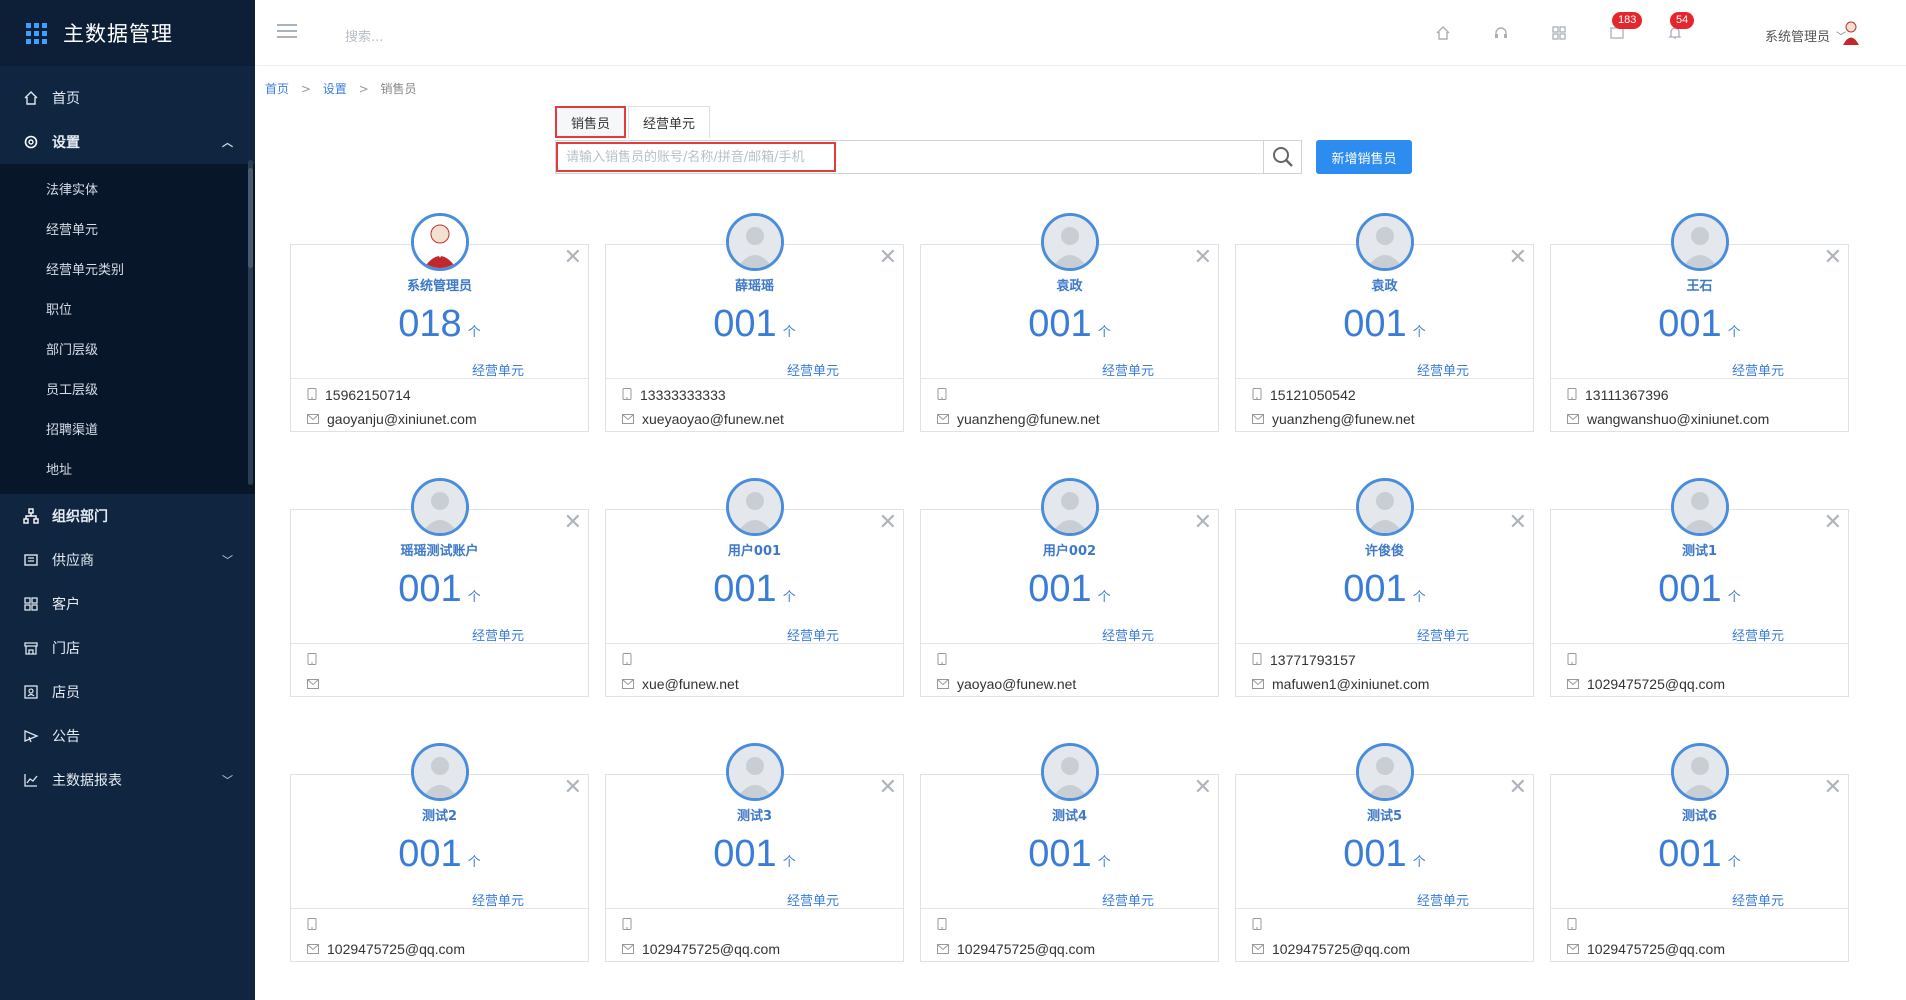  I want to click on submenu-item: 地址, so click(127, 468).